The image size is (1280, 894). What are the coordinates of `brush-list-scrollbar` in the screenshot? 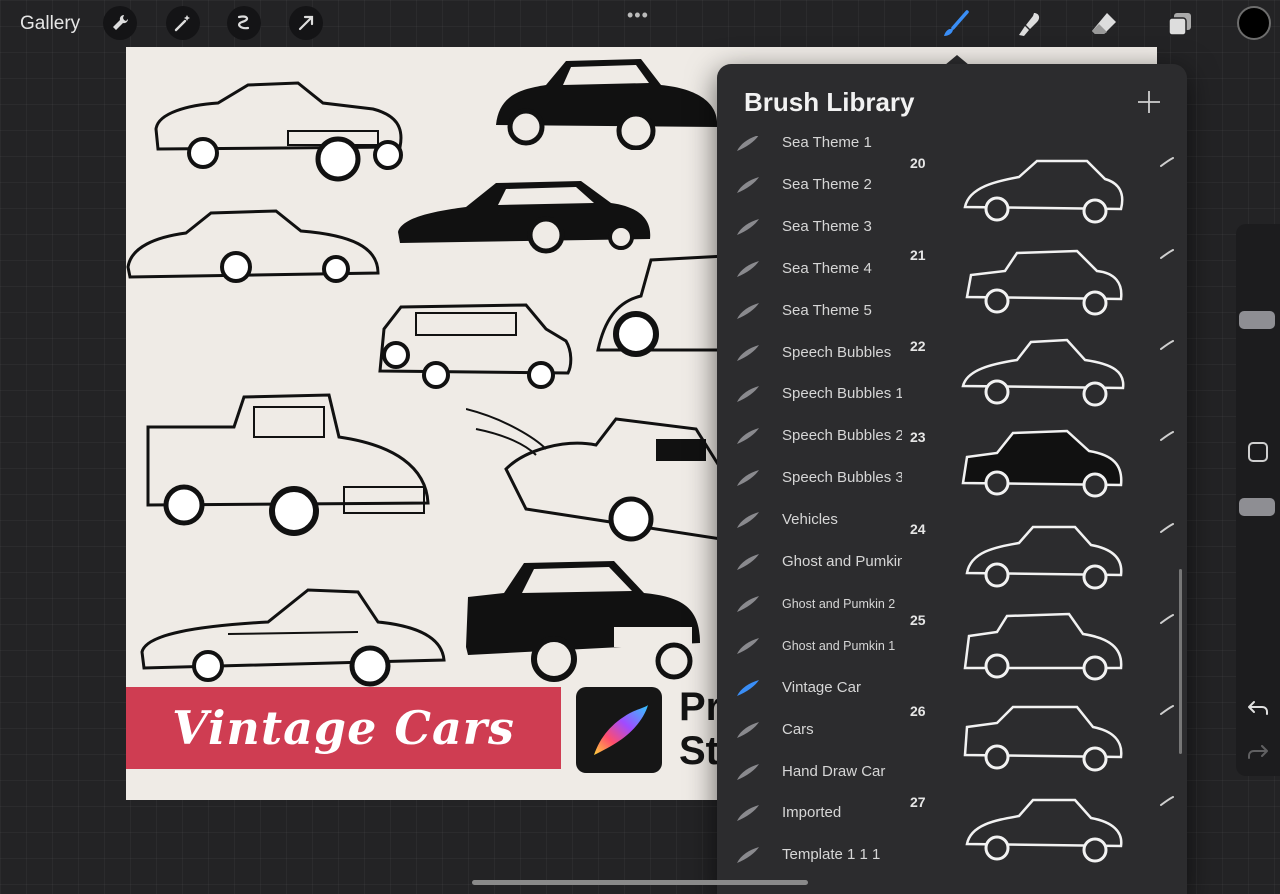 It's located at (1180, 661).